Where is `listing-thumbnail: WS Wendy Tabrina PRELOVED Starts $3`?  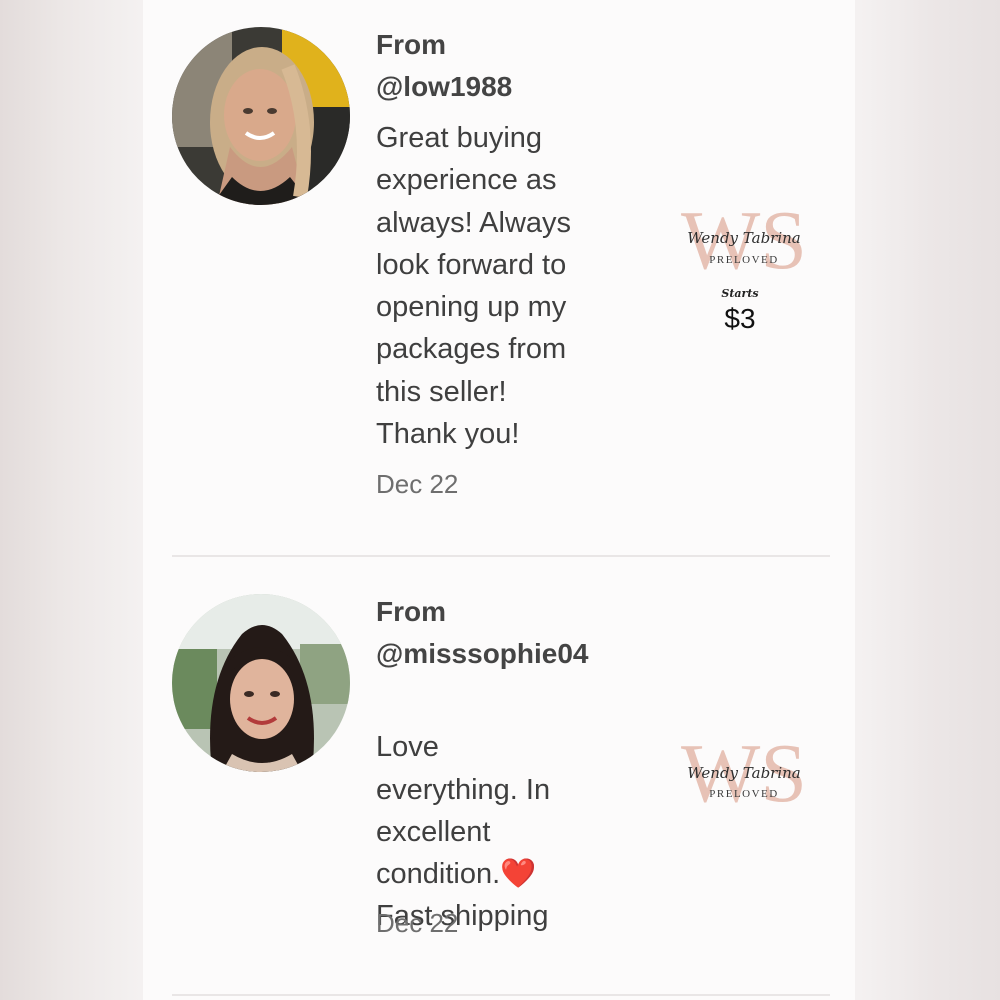 listing-thumbnail: WS Wendy Tabrina PRELOVED Starts $3 is located at coordinates (744, 265).